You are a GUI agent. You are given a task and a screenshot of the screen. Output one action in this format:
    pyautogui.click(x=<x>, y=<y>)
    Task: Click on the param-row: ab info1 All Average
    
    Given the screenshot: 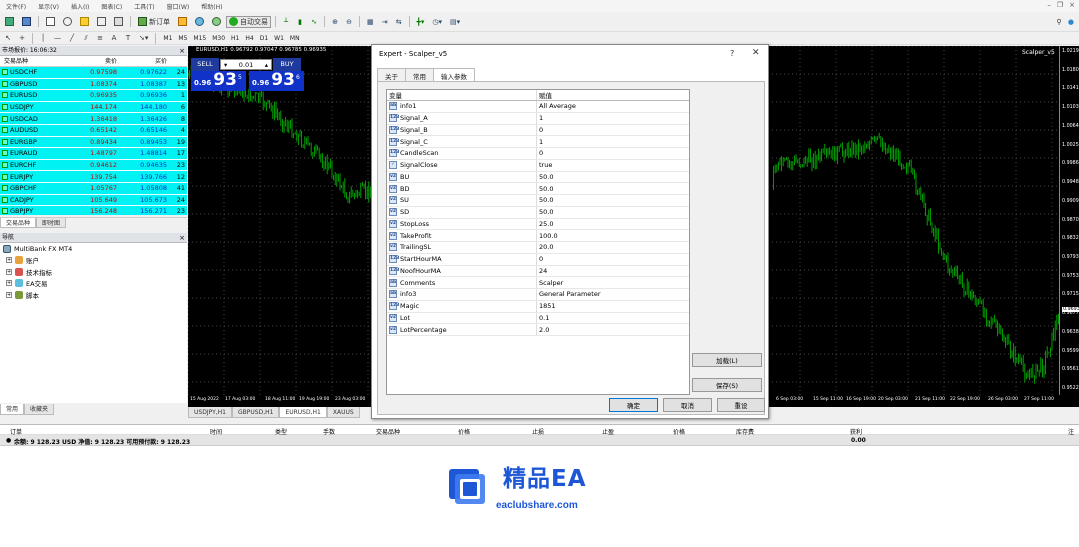 What is the action you would take?
    pyautogui.click(x=538, y=107)
    